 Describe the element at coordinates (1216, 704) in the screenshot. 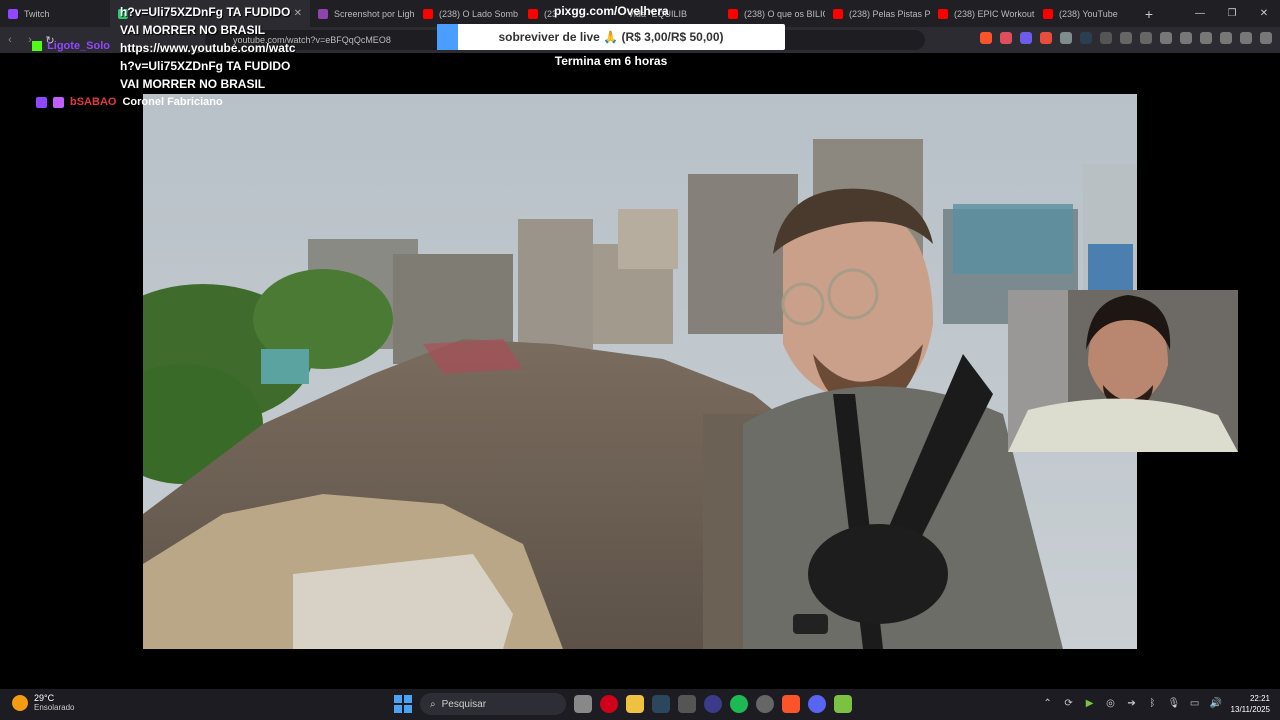

I see `volume-icon: 🔊` at that location.